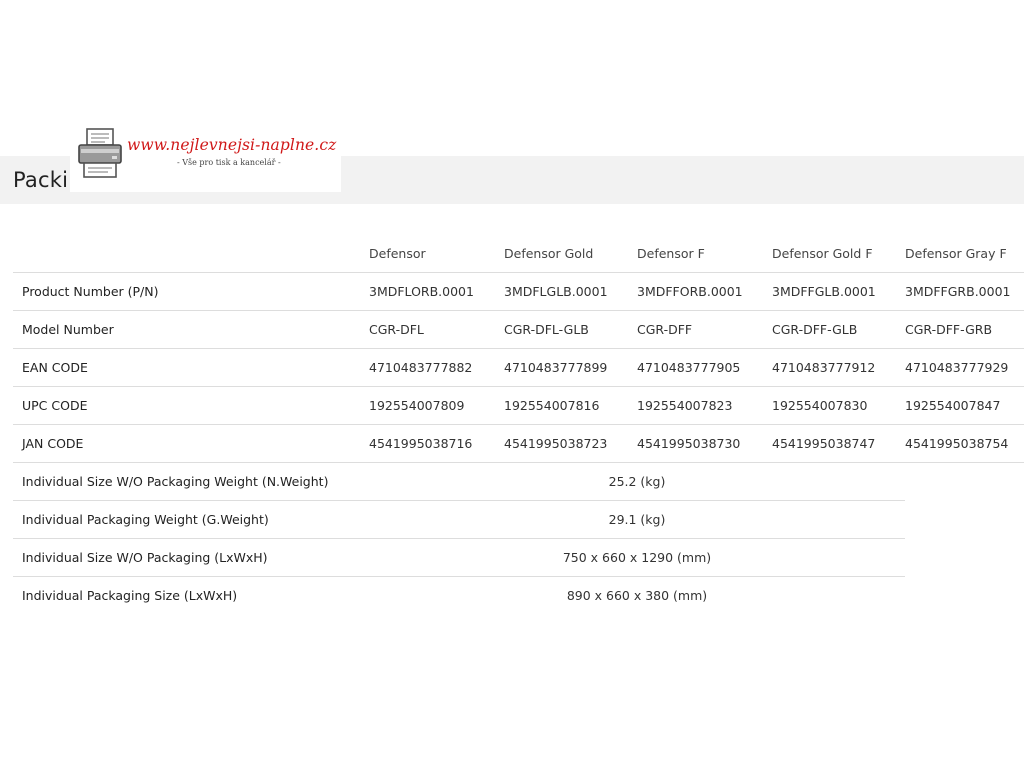  Describe the element at coordinates (191, 291) in the screenshot. I see `row-label: Product Number (P/N)` at that location.